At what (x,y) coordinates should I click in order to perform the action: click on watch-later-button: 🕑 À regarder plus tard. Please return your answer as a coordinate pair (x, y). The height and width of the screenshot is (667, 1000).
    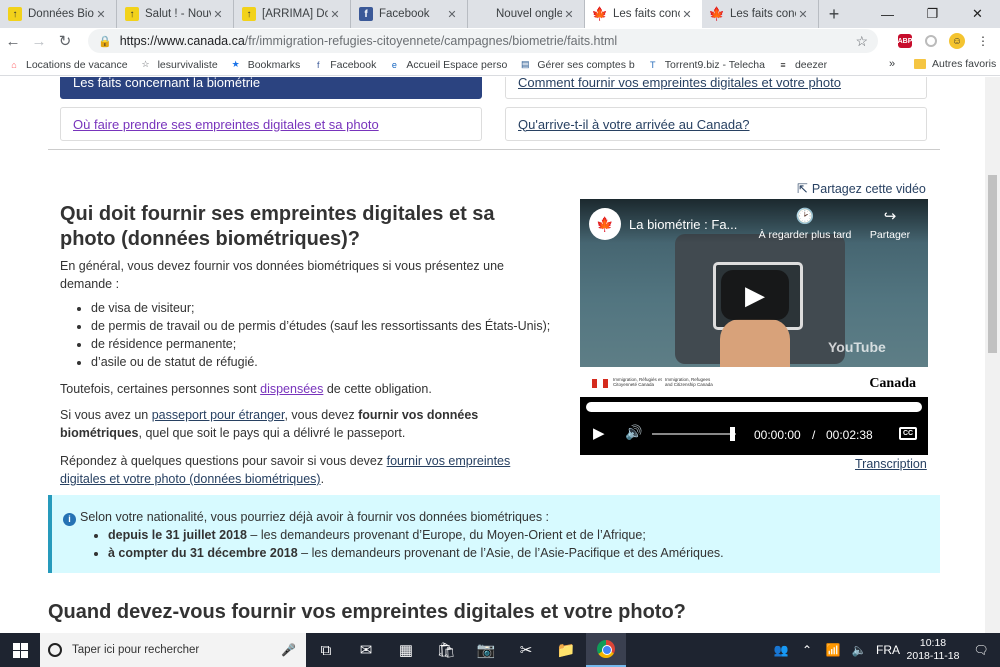
    Looking at the image, I should click on (805, 224).